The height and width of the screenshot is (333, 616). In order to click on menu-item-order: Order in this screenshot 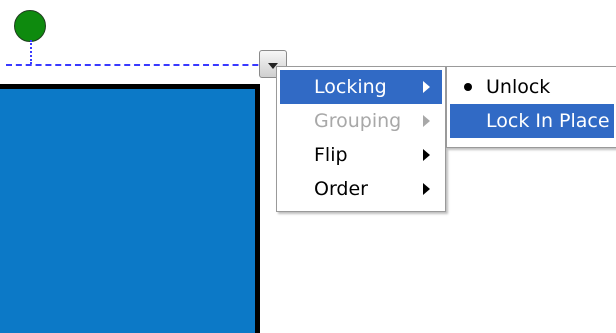, I will do `click(361, 189)`.